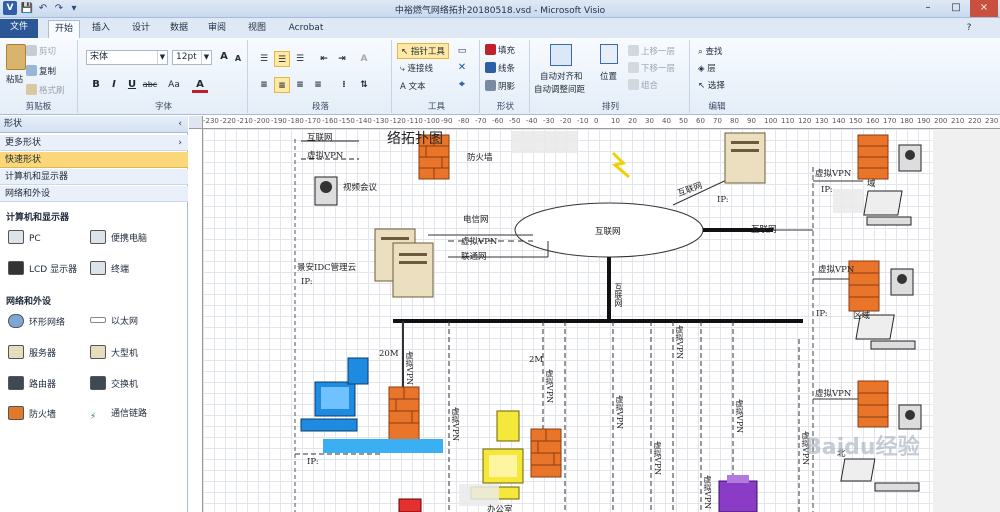  I want to click on text-tool-button: A 文本, so click(413, 86).